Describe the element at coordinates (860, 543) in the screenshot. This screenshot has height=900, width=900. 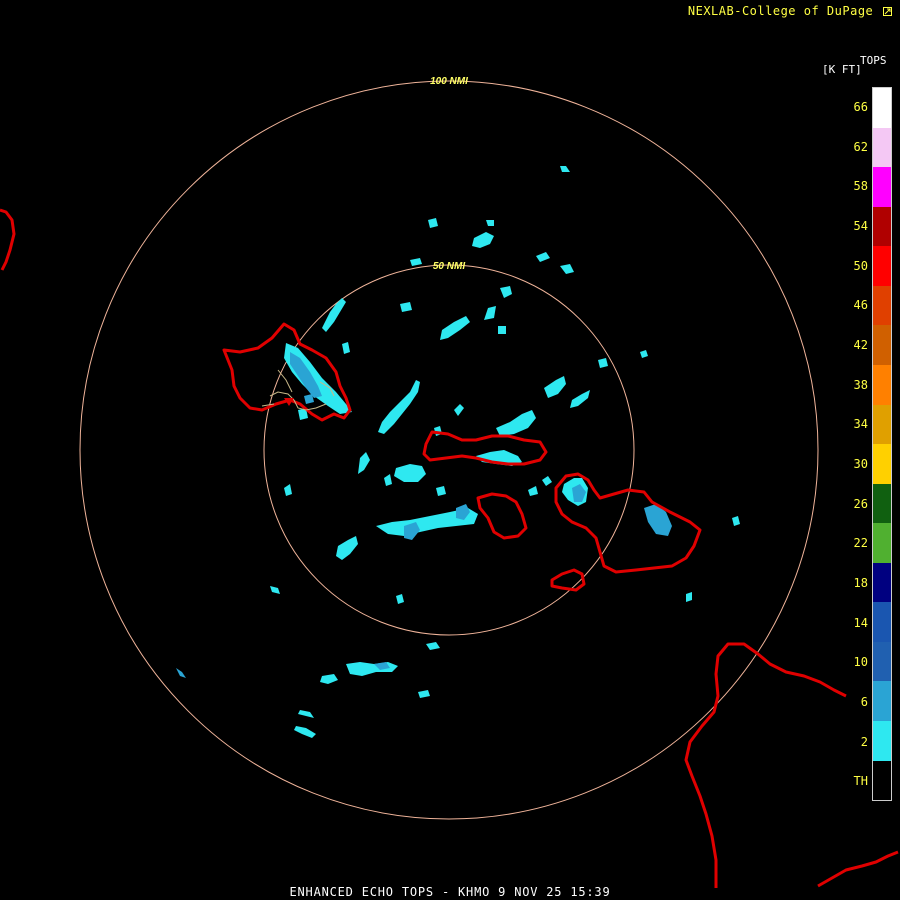
I see `legend-label-22: 22` at that location.